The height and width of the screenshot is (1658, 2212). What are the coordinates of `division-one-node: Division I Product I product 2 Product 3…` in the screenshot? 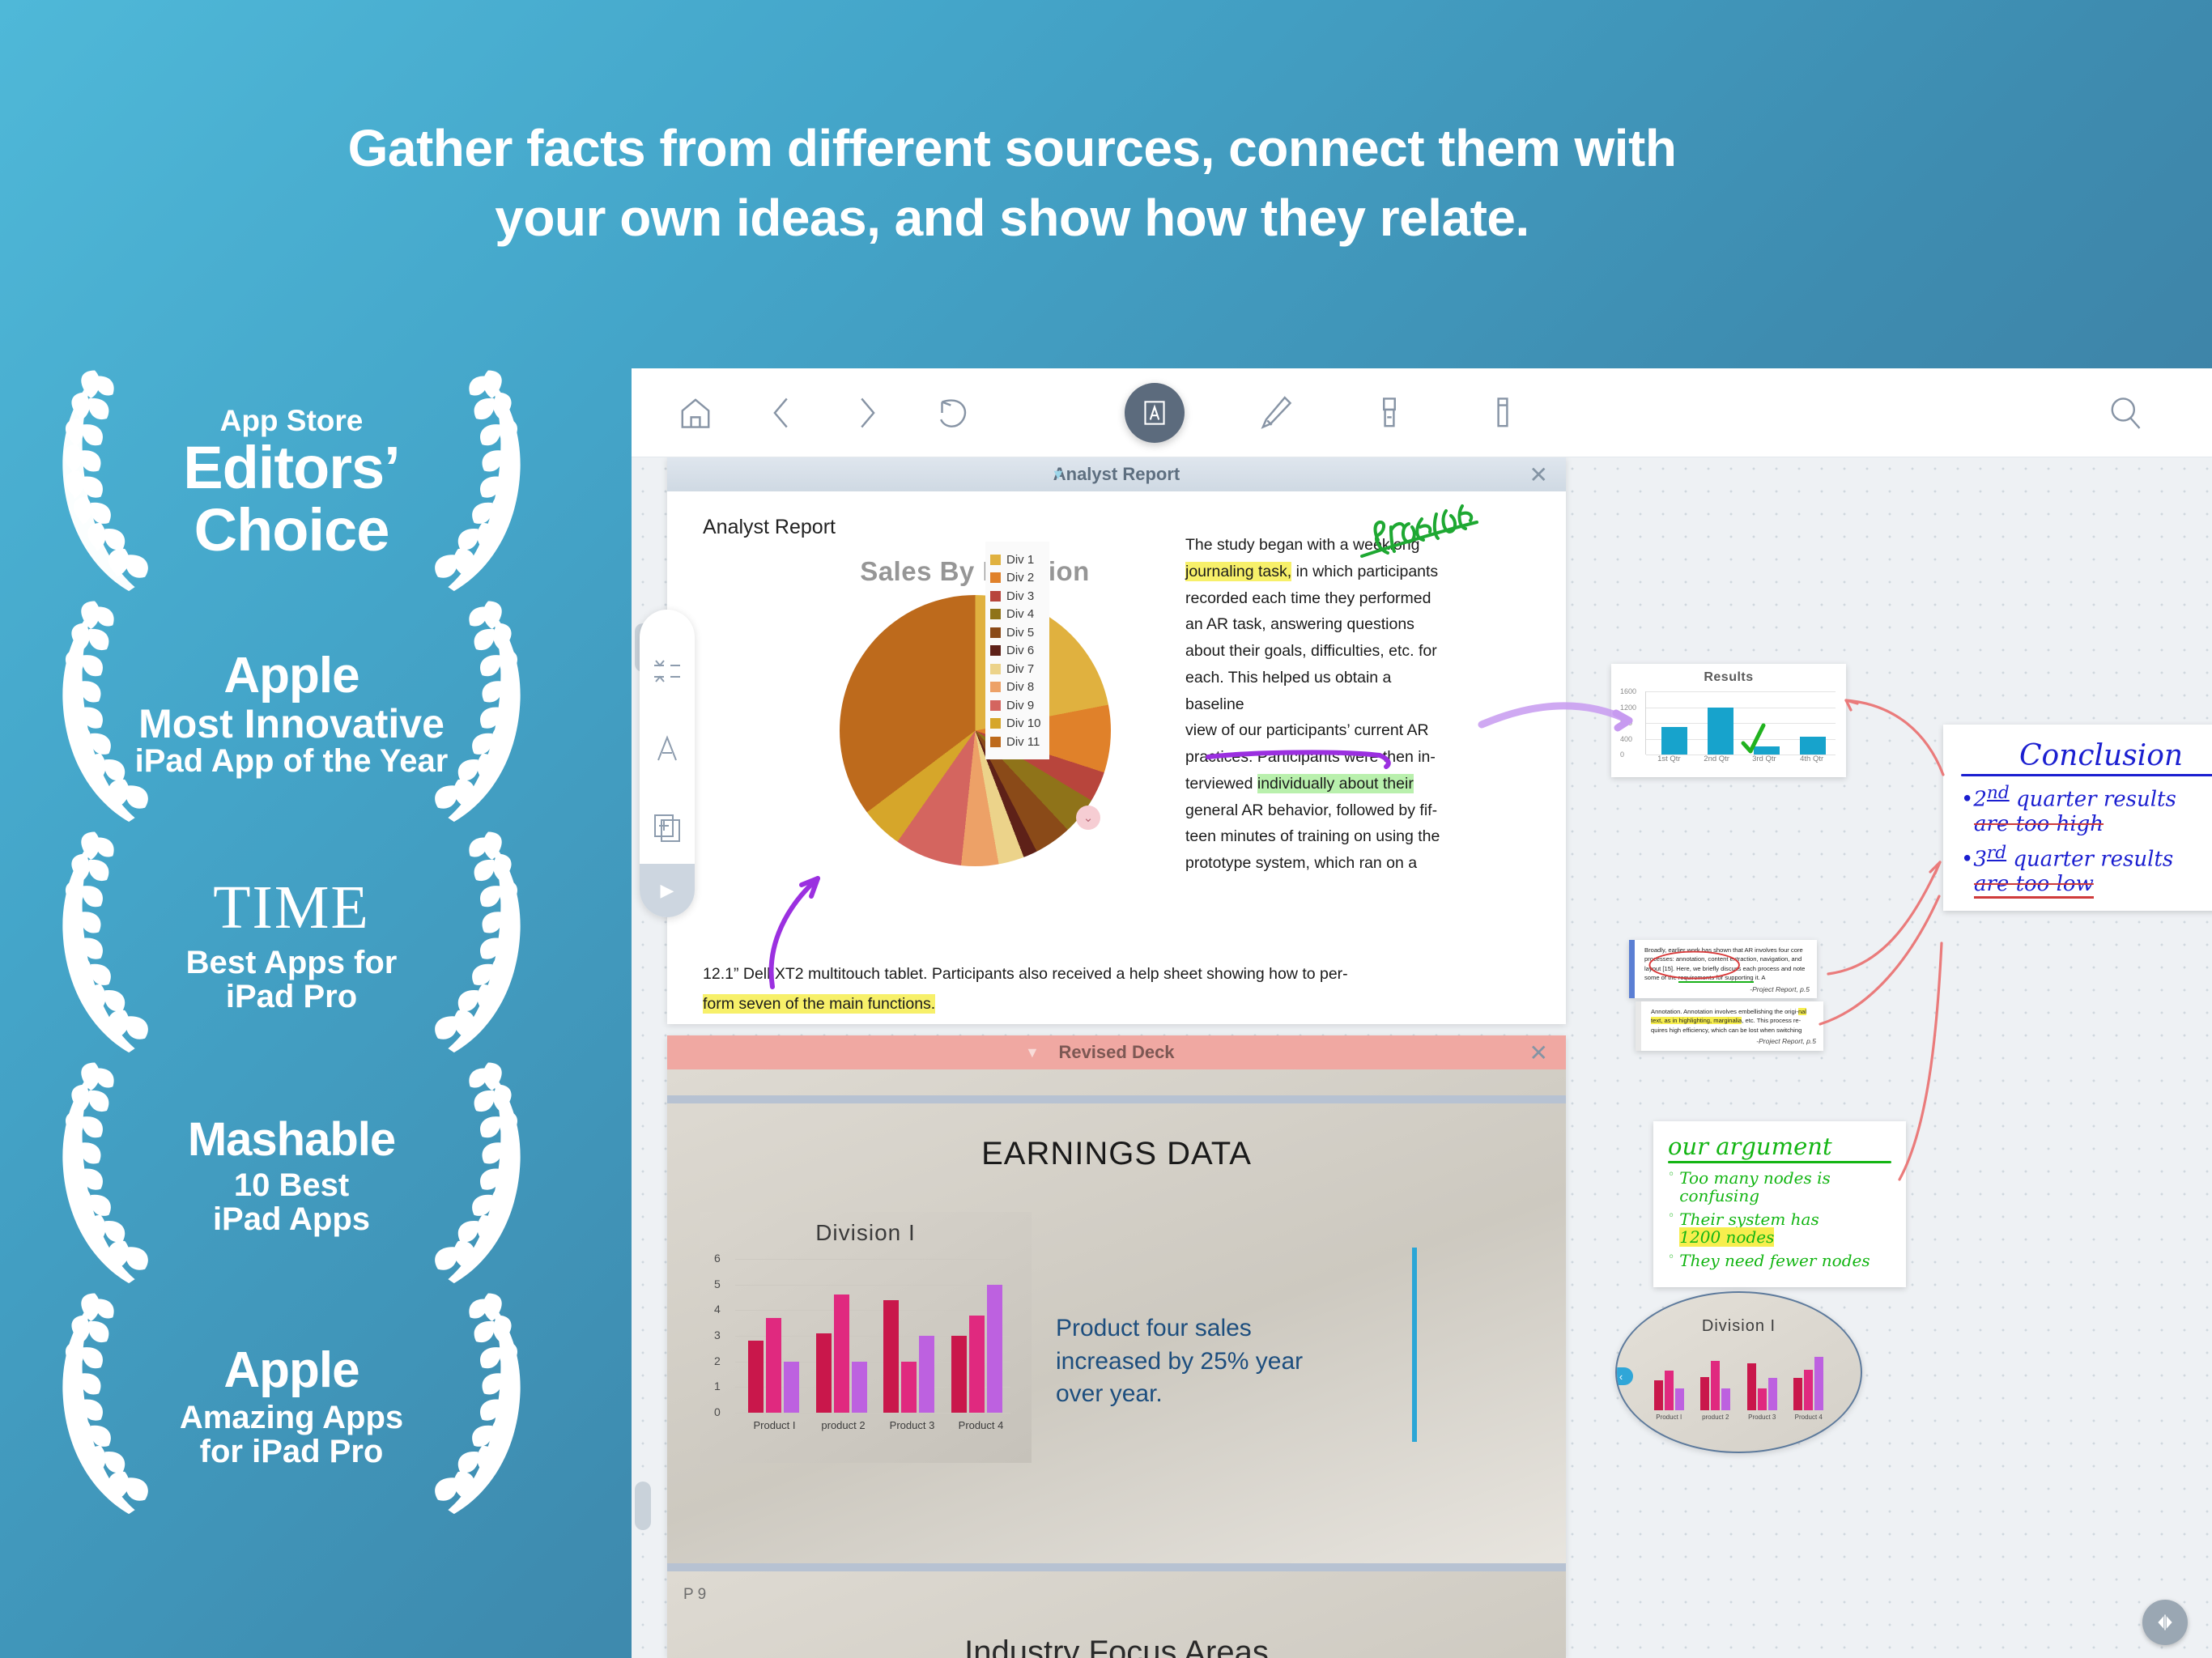 It's located at (1739, 1372).